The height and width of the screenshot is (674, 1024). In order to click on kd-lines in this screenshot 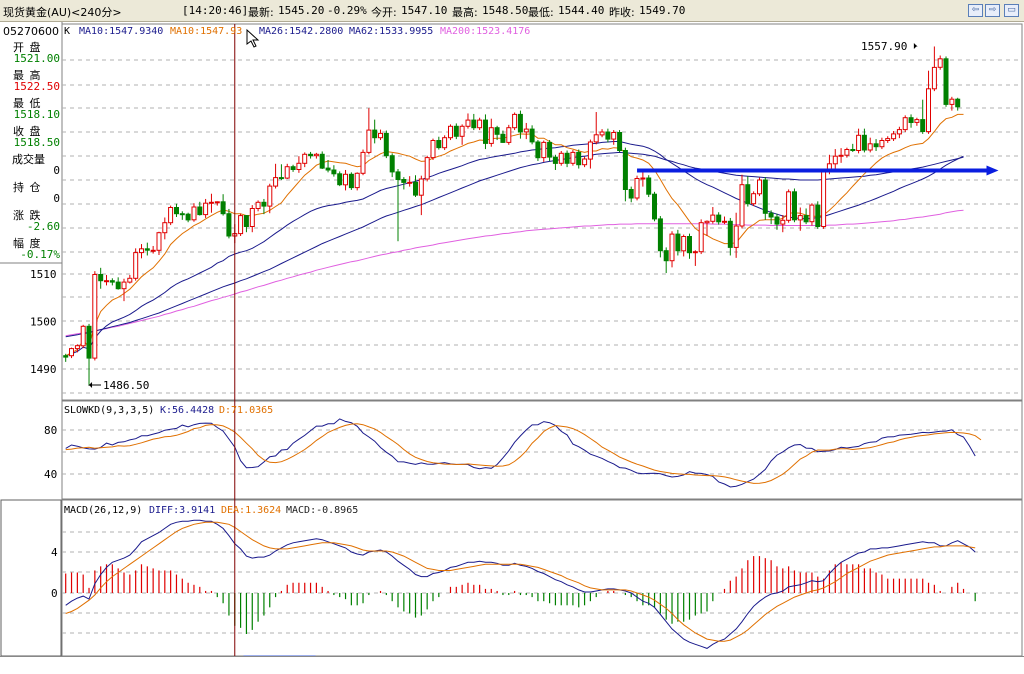, I will do `click(523, 453)`.